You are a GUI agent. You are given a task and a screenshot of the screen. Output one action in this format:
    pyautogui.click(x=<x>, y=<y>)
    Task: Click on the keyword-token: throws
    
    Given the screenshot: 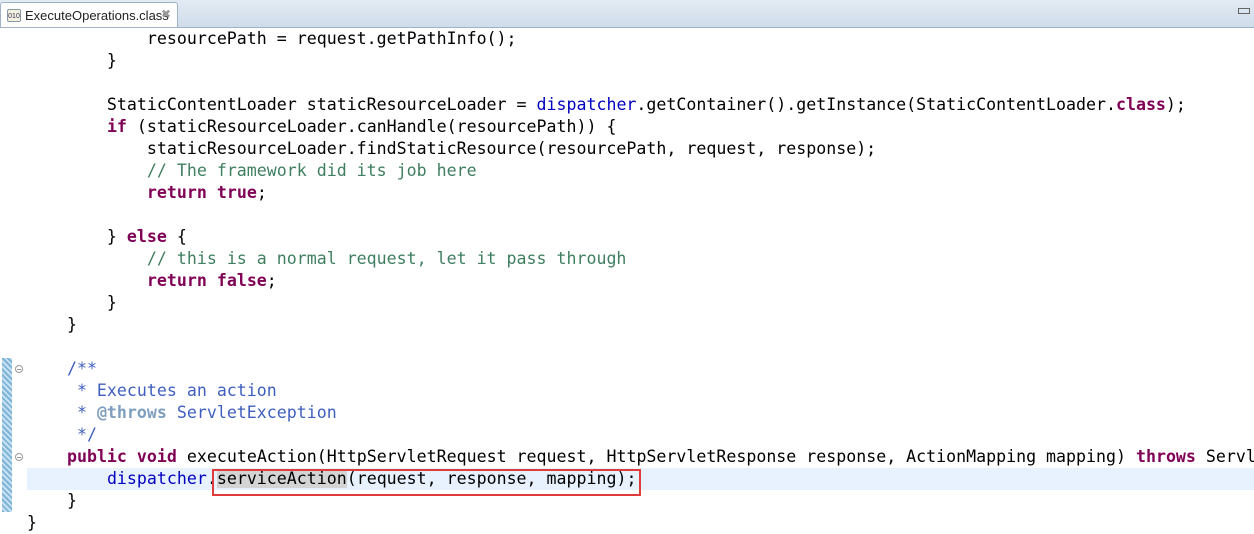 What is the action you would take?
    pyautogui.click(x=1165, y=456)
    